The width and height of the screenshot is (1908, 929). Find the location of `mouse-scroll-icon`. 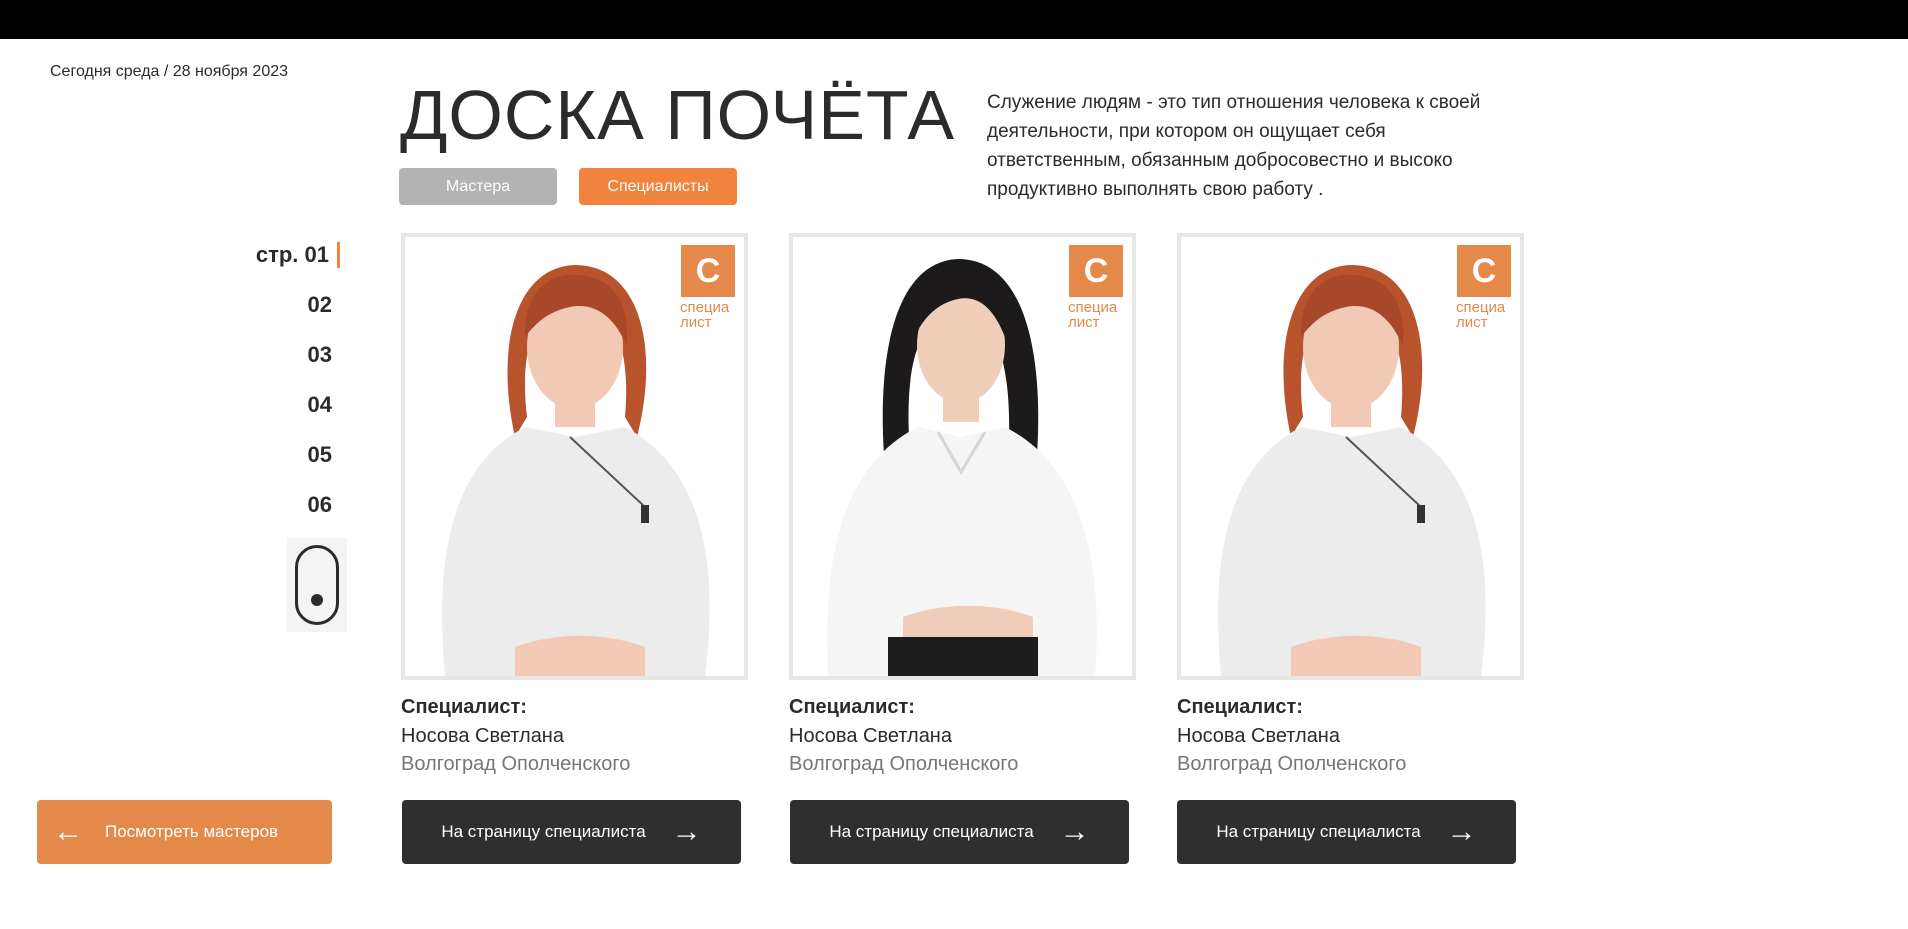

mouse-scroll-icon is located at coordinates (317, 585).